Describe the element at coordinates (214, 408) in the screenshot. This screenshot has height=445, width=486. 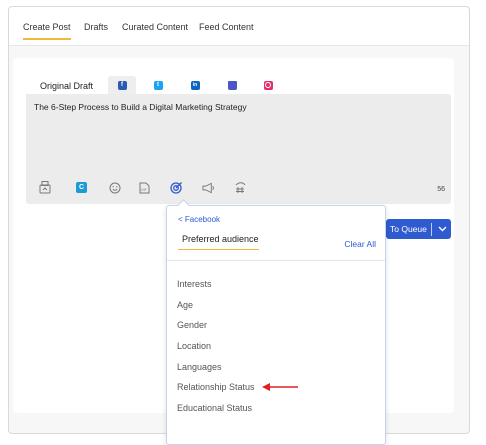
I see `option-educational-status: Educational Status` at that location.